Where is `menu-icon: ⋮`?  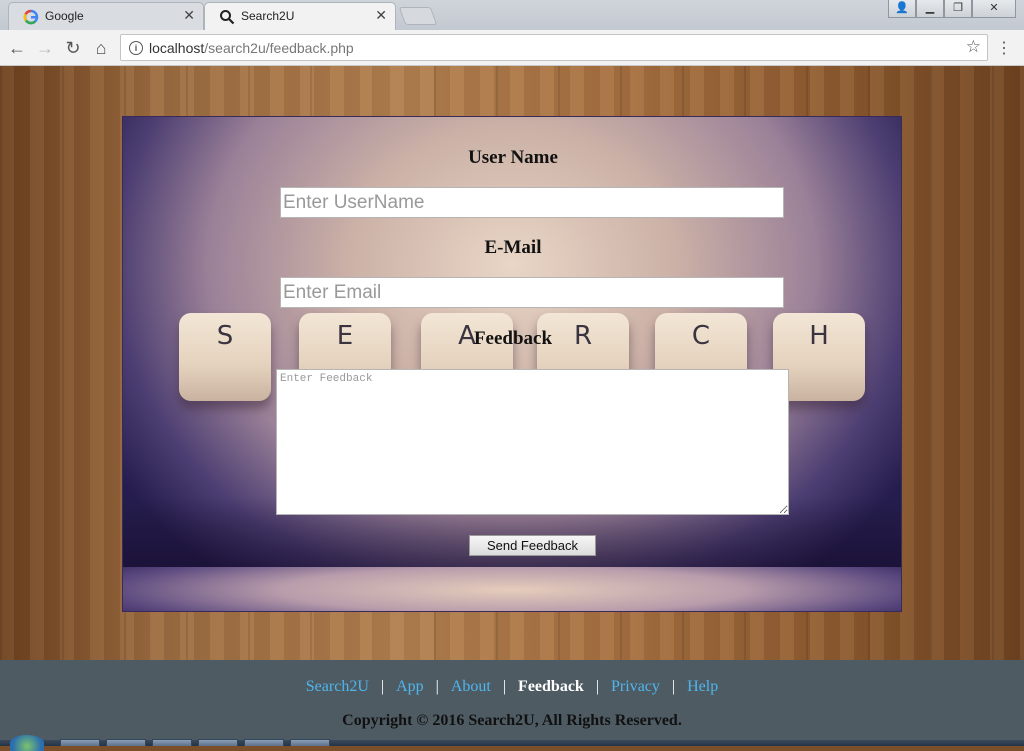 menu-icon: ⋮ is located at coordinates (1004, 49).